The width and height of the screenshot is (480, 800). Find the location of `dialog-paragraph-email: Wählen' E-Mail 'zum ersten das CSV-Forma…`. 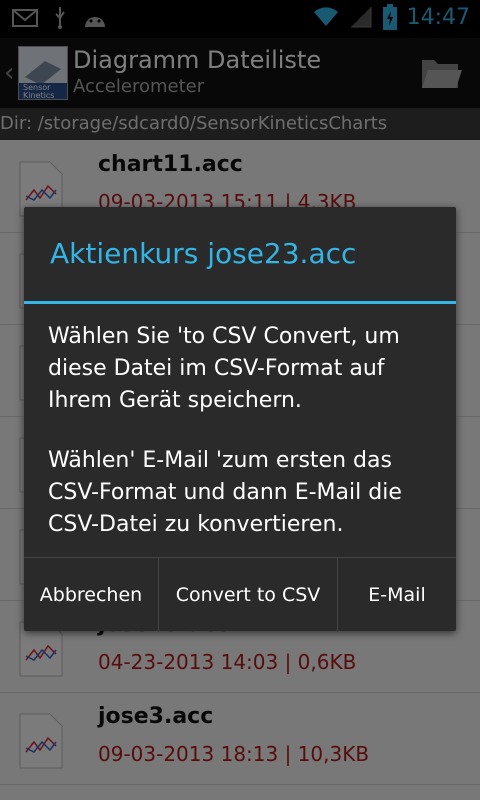

dialog-paragraph-email: Wählen' E-Mail 'zum ersten das CSV-Forma… is located at coordinates (225, 492).